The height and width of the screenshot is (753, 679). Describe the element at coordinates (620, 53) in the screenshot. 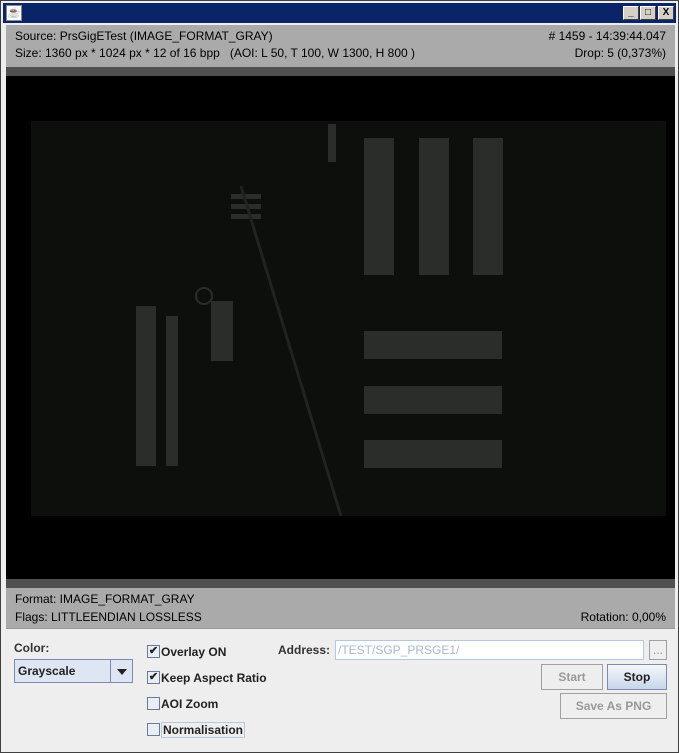

I see `drop-text: Drop: 5 (0,373%)` at that location.